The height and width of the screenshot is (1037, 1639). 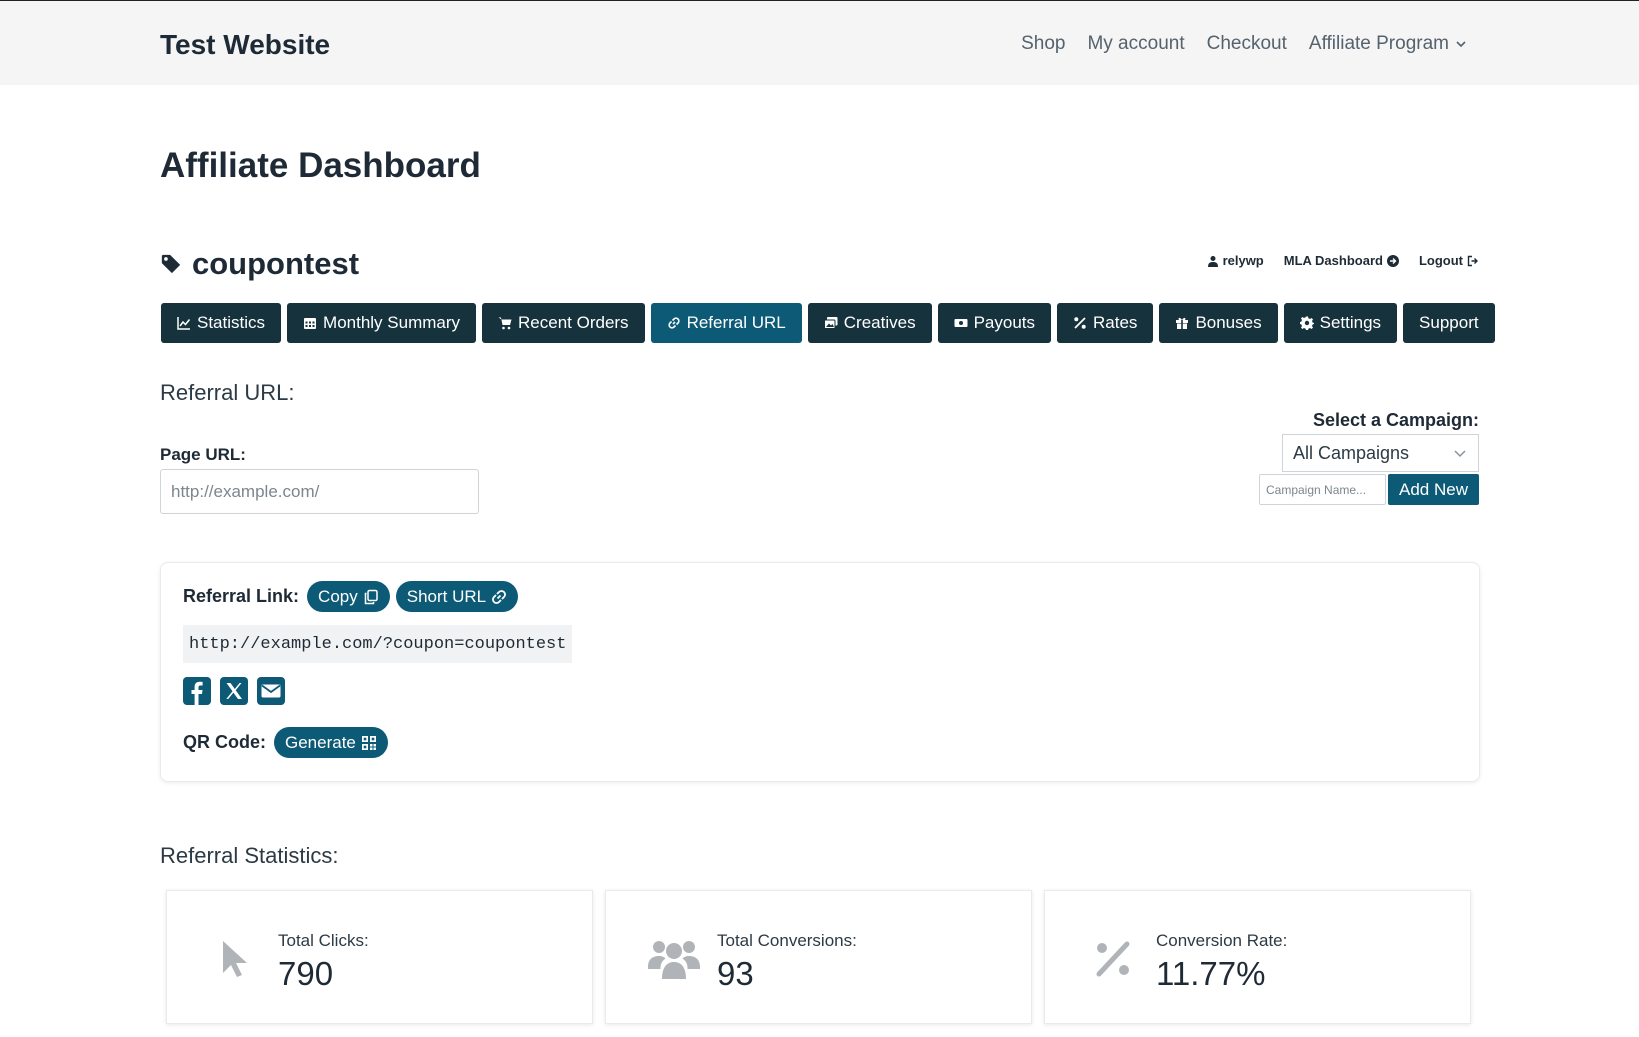 I want to click on stat-title: Total Conversions:, so click(x=787, y=940).